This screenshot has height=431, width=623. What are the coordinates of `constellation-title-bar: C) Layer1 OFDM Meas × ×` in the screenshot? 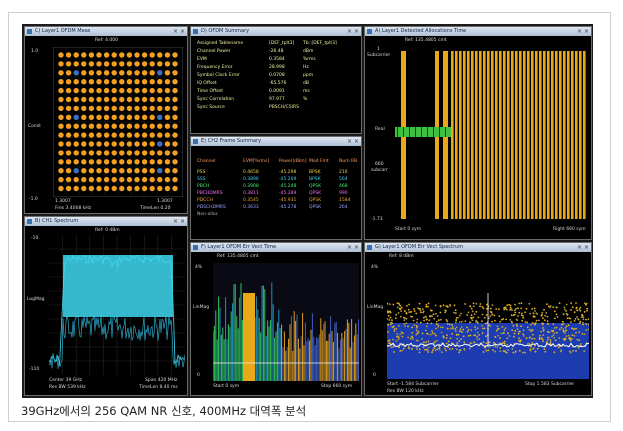 It's located at (106, 31).